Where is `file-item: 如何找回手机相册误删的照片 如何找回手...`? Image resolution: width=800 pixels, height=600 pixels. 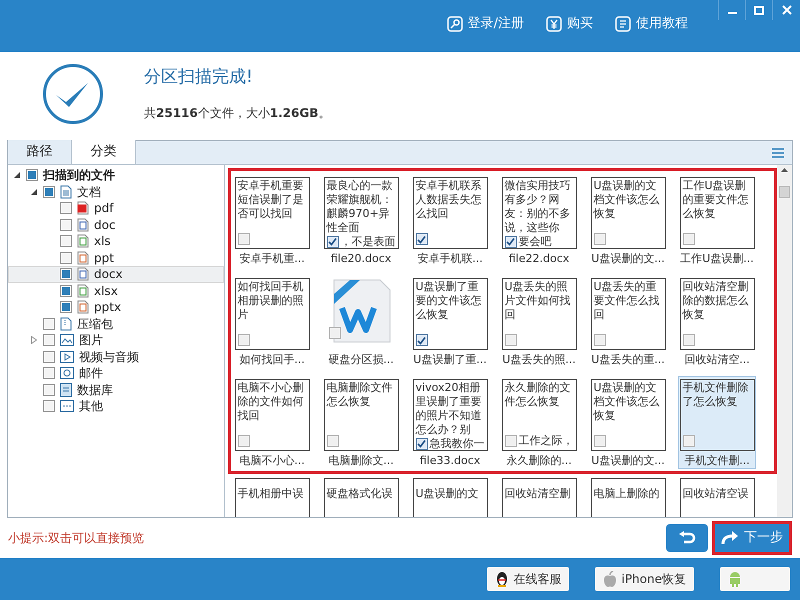
file-item: 如何找回手机相册误删的照片 如何找回手... is located at coordinates (272, 321).